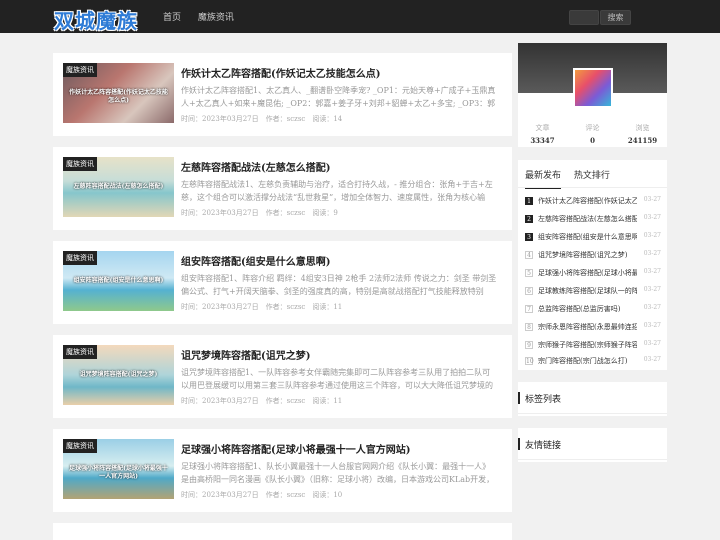 The image size is (720, 540). I want to click on rank-title: 左慈阵容搭配战法(左慈怎么搭配), so click(587, 219).